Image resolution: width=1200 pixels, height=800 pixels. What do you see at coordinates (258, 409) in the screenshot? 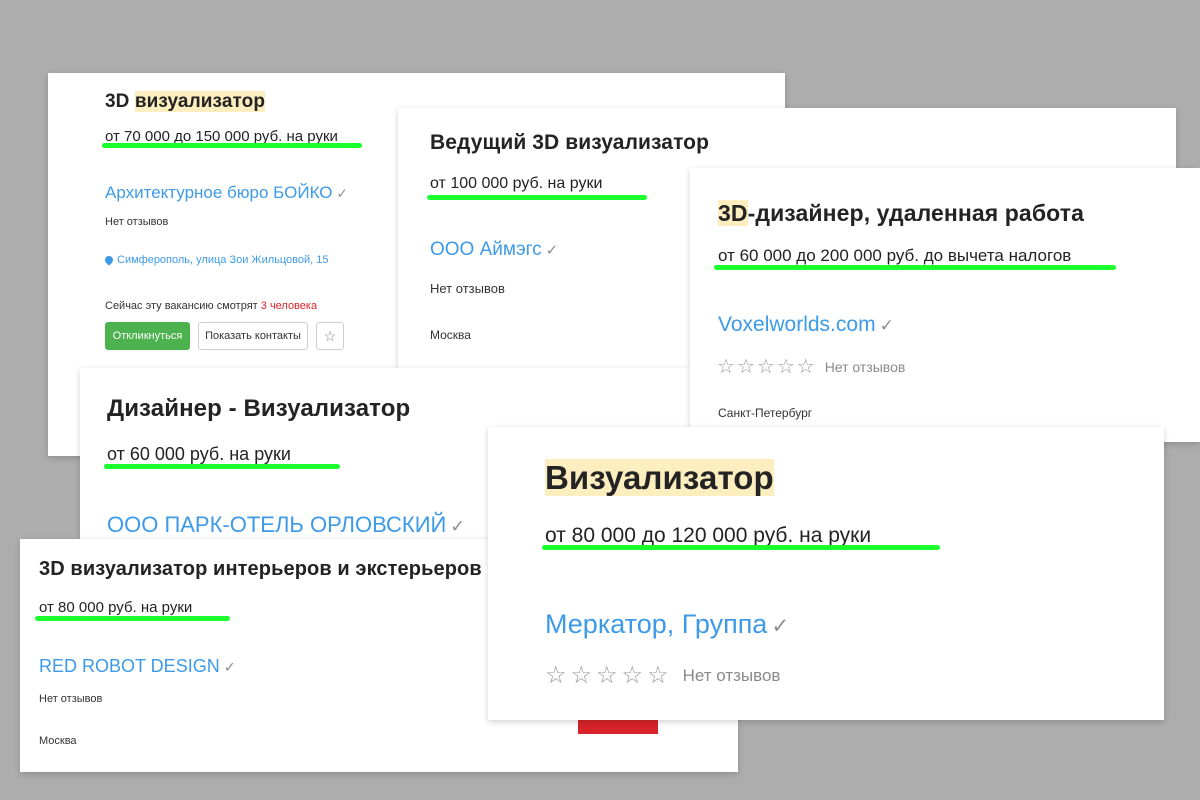
I see `vacancy-title: Дизайнер - Визуализатор` at bounding box center [258, 409].